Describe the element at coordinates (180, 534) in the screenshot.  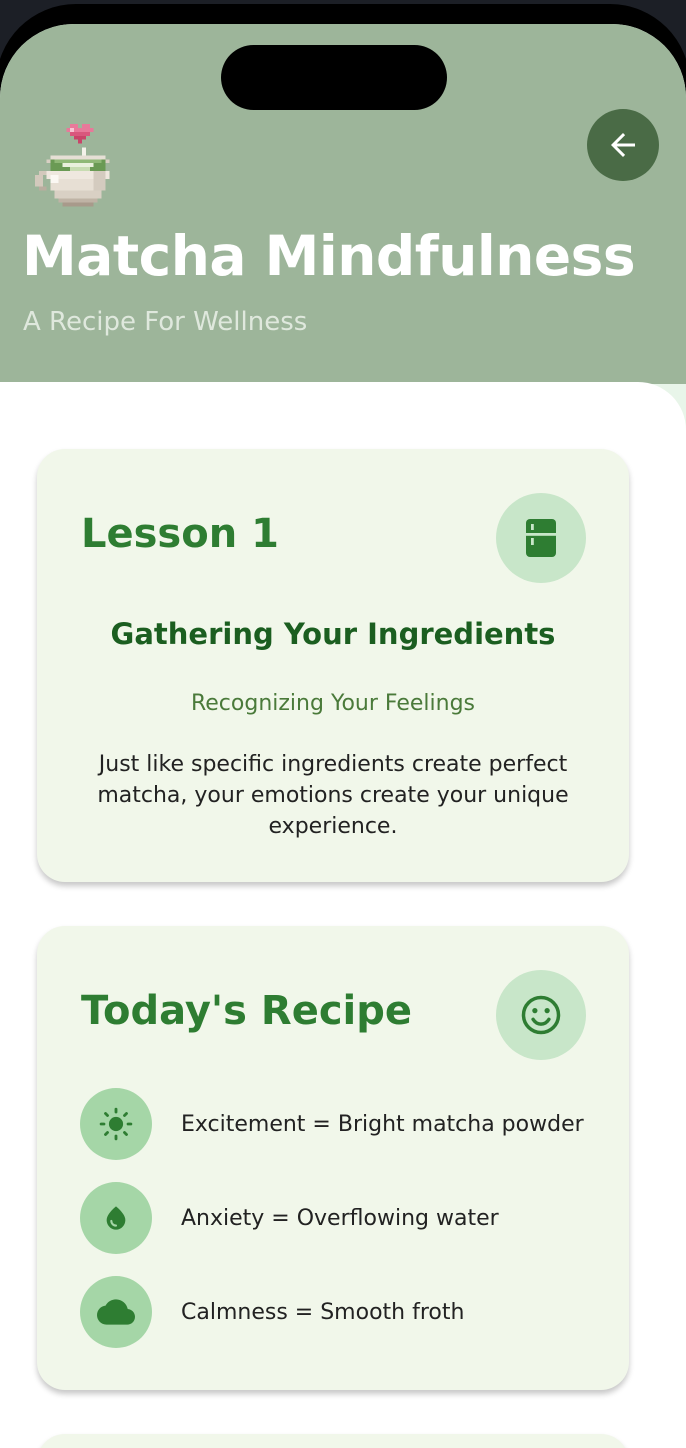
I see `lesson-heading: Lesson 1` at that location.